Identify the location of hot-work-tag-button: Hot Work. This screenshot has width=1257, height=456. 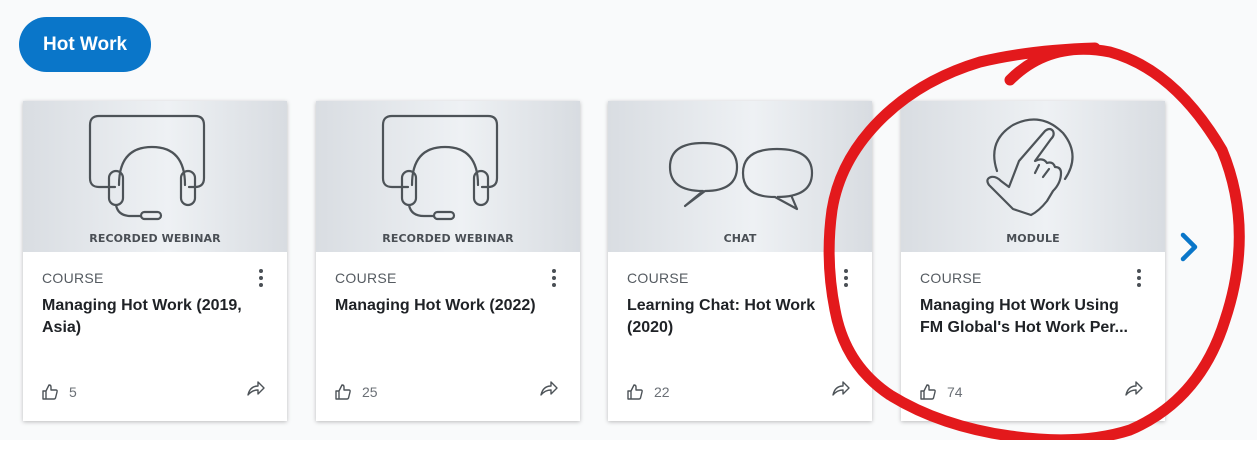
(85, 44).